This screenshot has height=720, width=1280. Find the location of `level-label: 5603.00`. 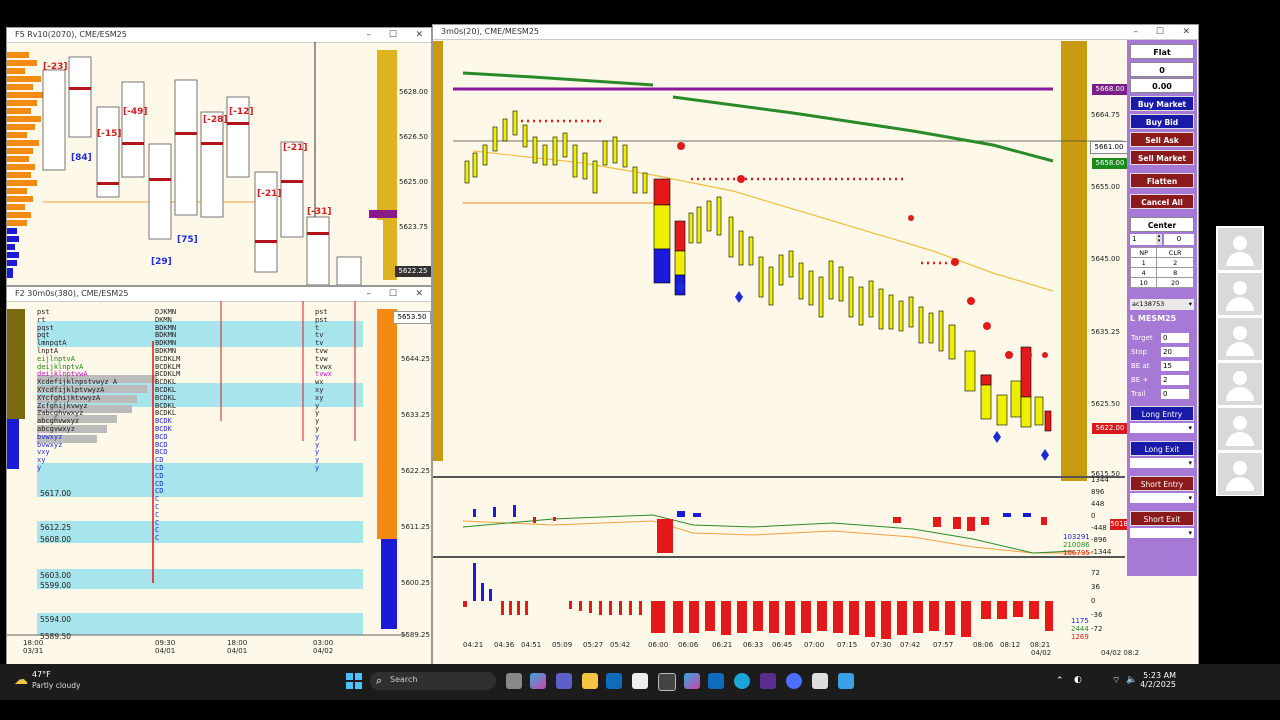

level-label: 5603.00 is located at coordinates (56, 575).